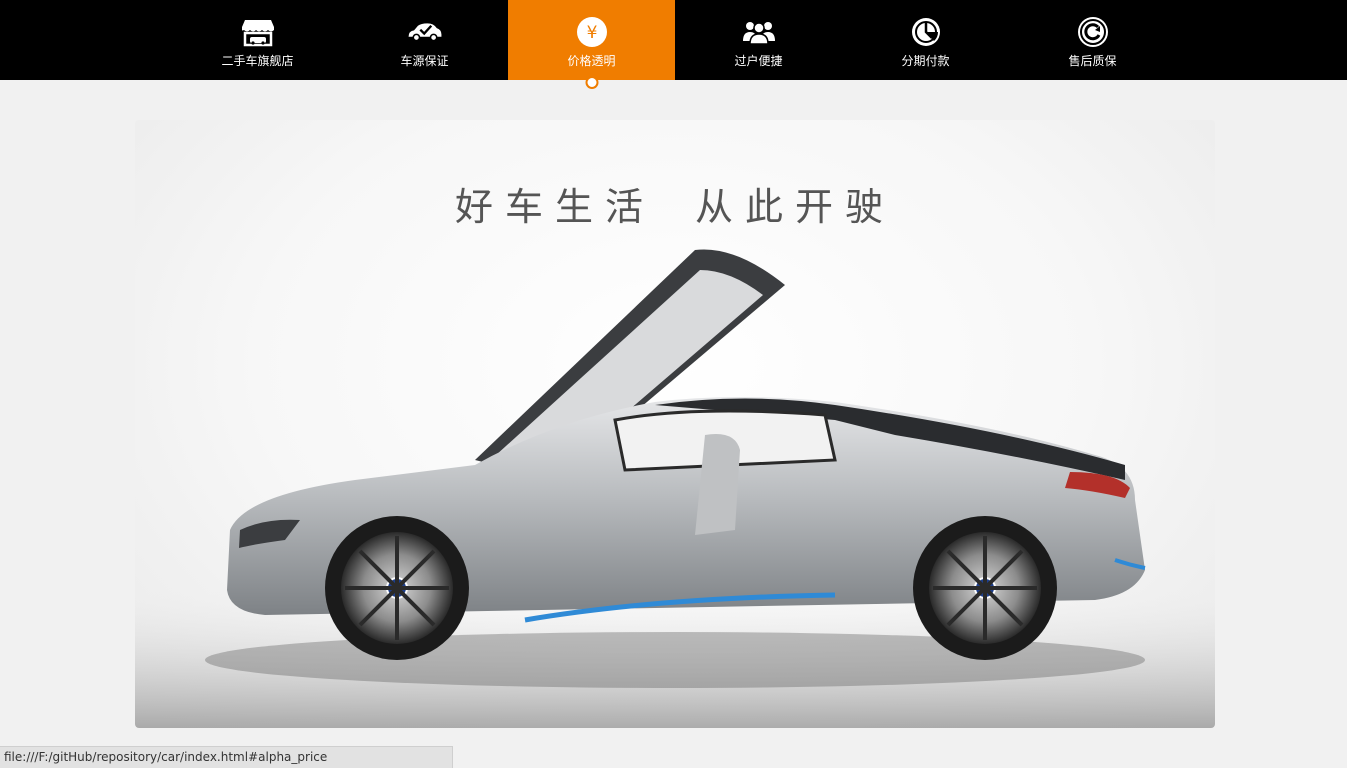 This screenshot has width=1347, height=768. Describe the element at coordinates (591, 61) in the screenshot. I see `nav-label: 价格透明` at that location.